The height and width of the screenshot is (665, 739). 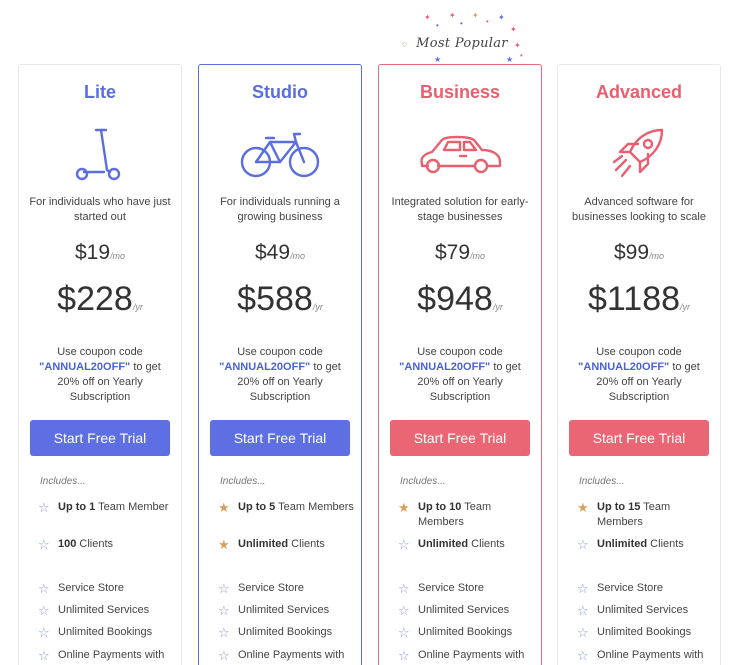 I want to click on feature-text: Up to 15 Team Members, so click(x=634, y=514).